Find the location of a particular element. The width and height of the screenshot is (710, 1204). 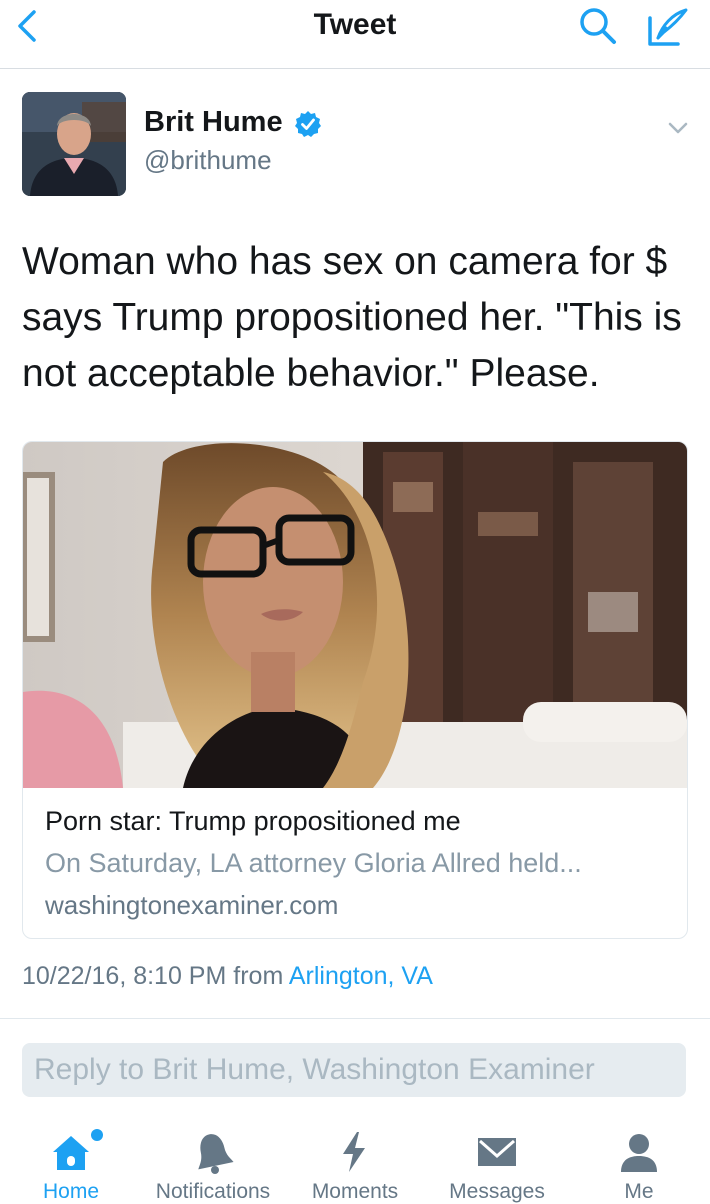

from-label: from is located at coordinates (258, 976).